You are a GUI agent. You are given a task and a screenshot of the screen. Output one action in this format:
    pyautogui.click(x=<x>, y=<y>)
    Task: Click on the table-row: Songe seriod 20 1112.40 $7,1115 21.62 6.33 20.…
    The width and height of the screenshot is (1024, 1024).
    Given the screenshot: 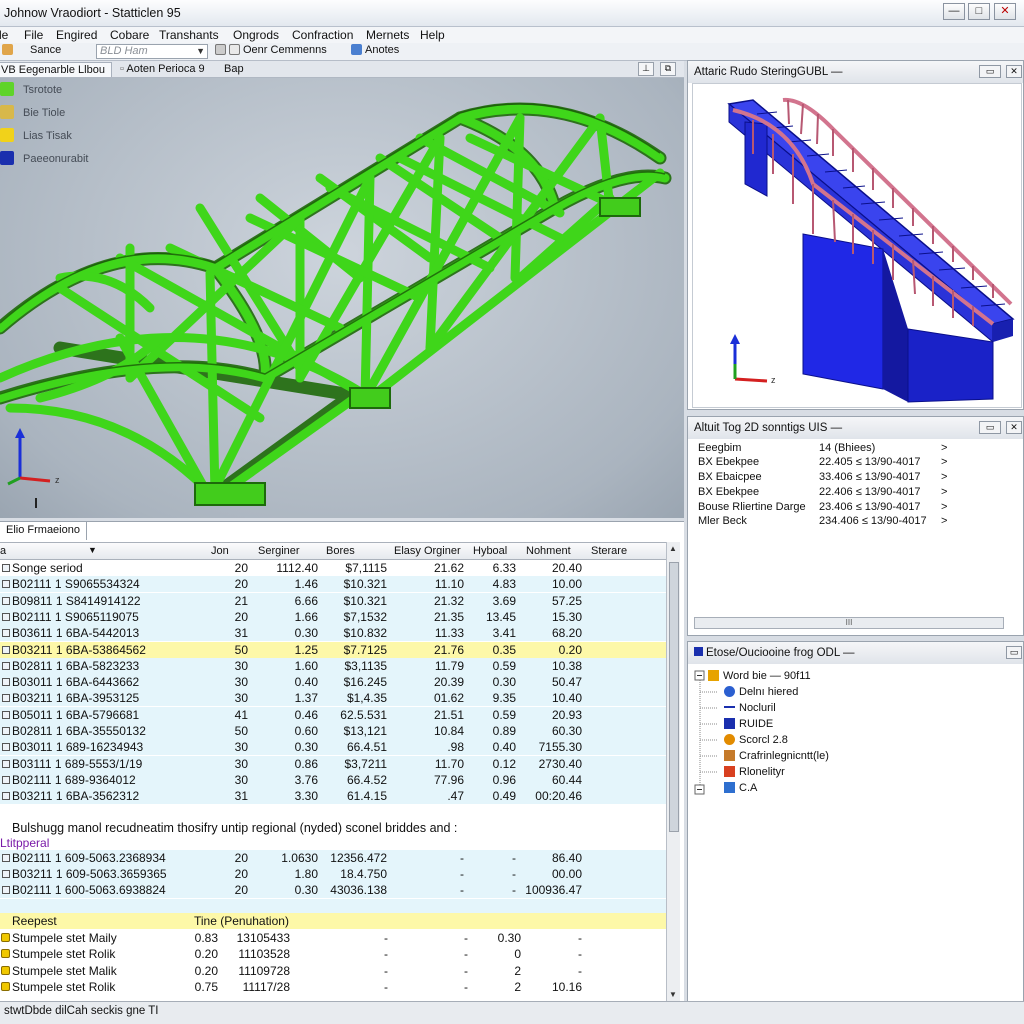 What is the action you would take?
    pyautogui.click(x=333, y=568)
    